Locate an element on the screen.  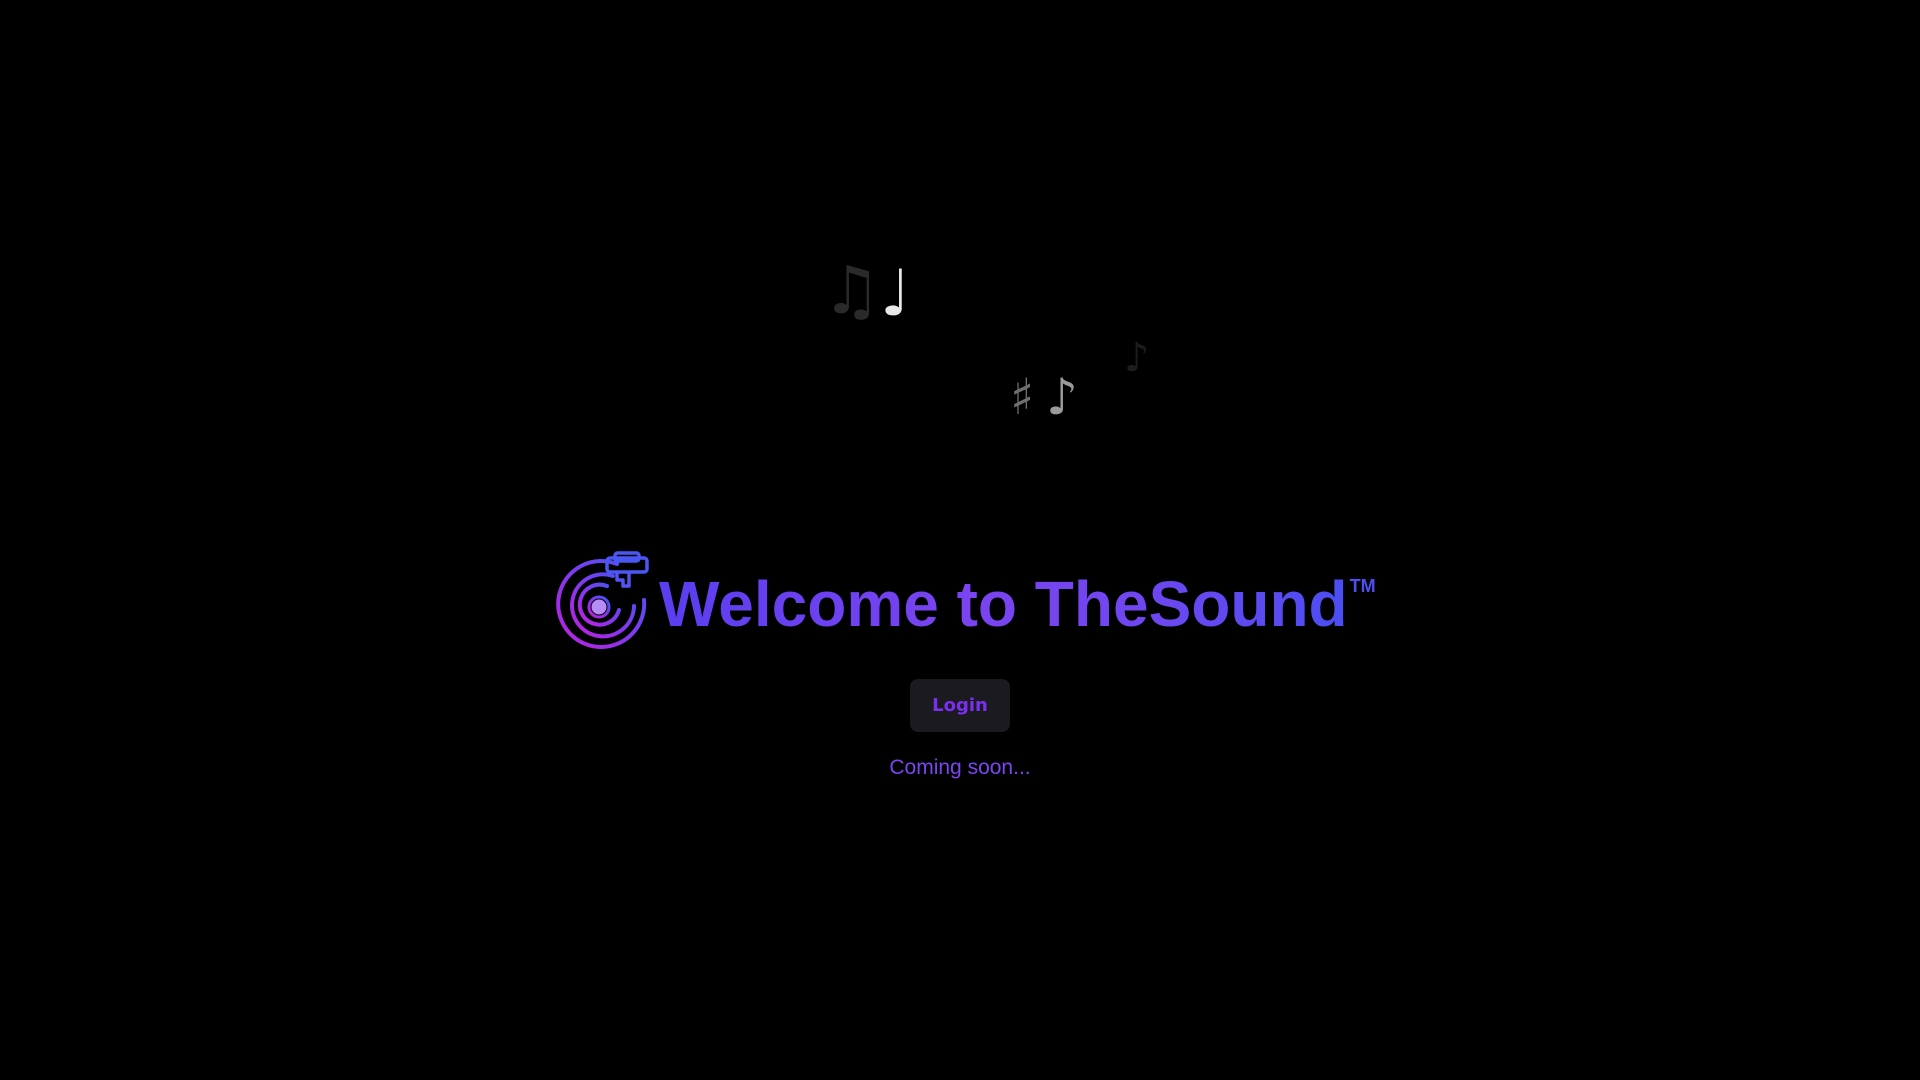
quarter-note-icon: ♩ is located at coordinates (895, 294).